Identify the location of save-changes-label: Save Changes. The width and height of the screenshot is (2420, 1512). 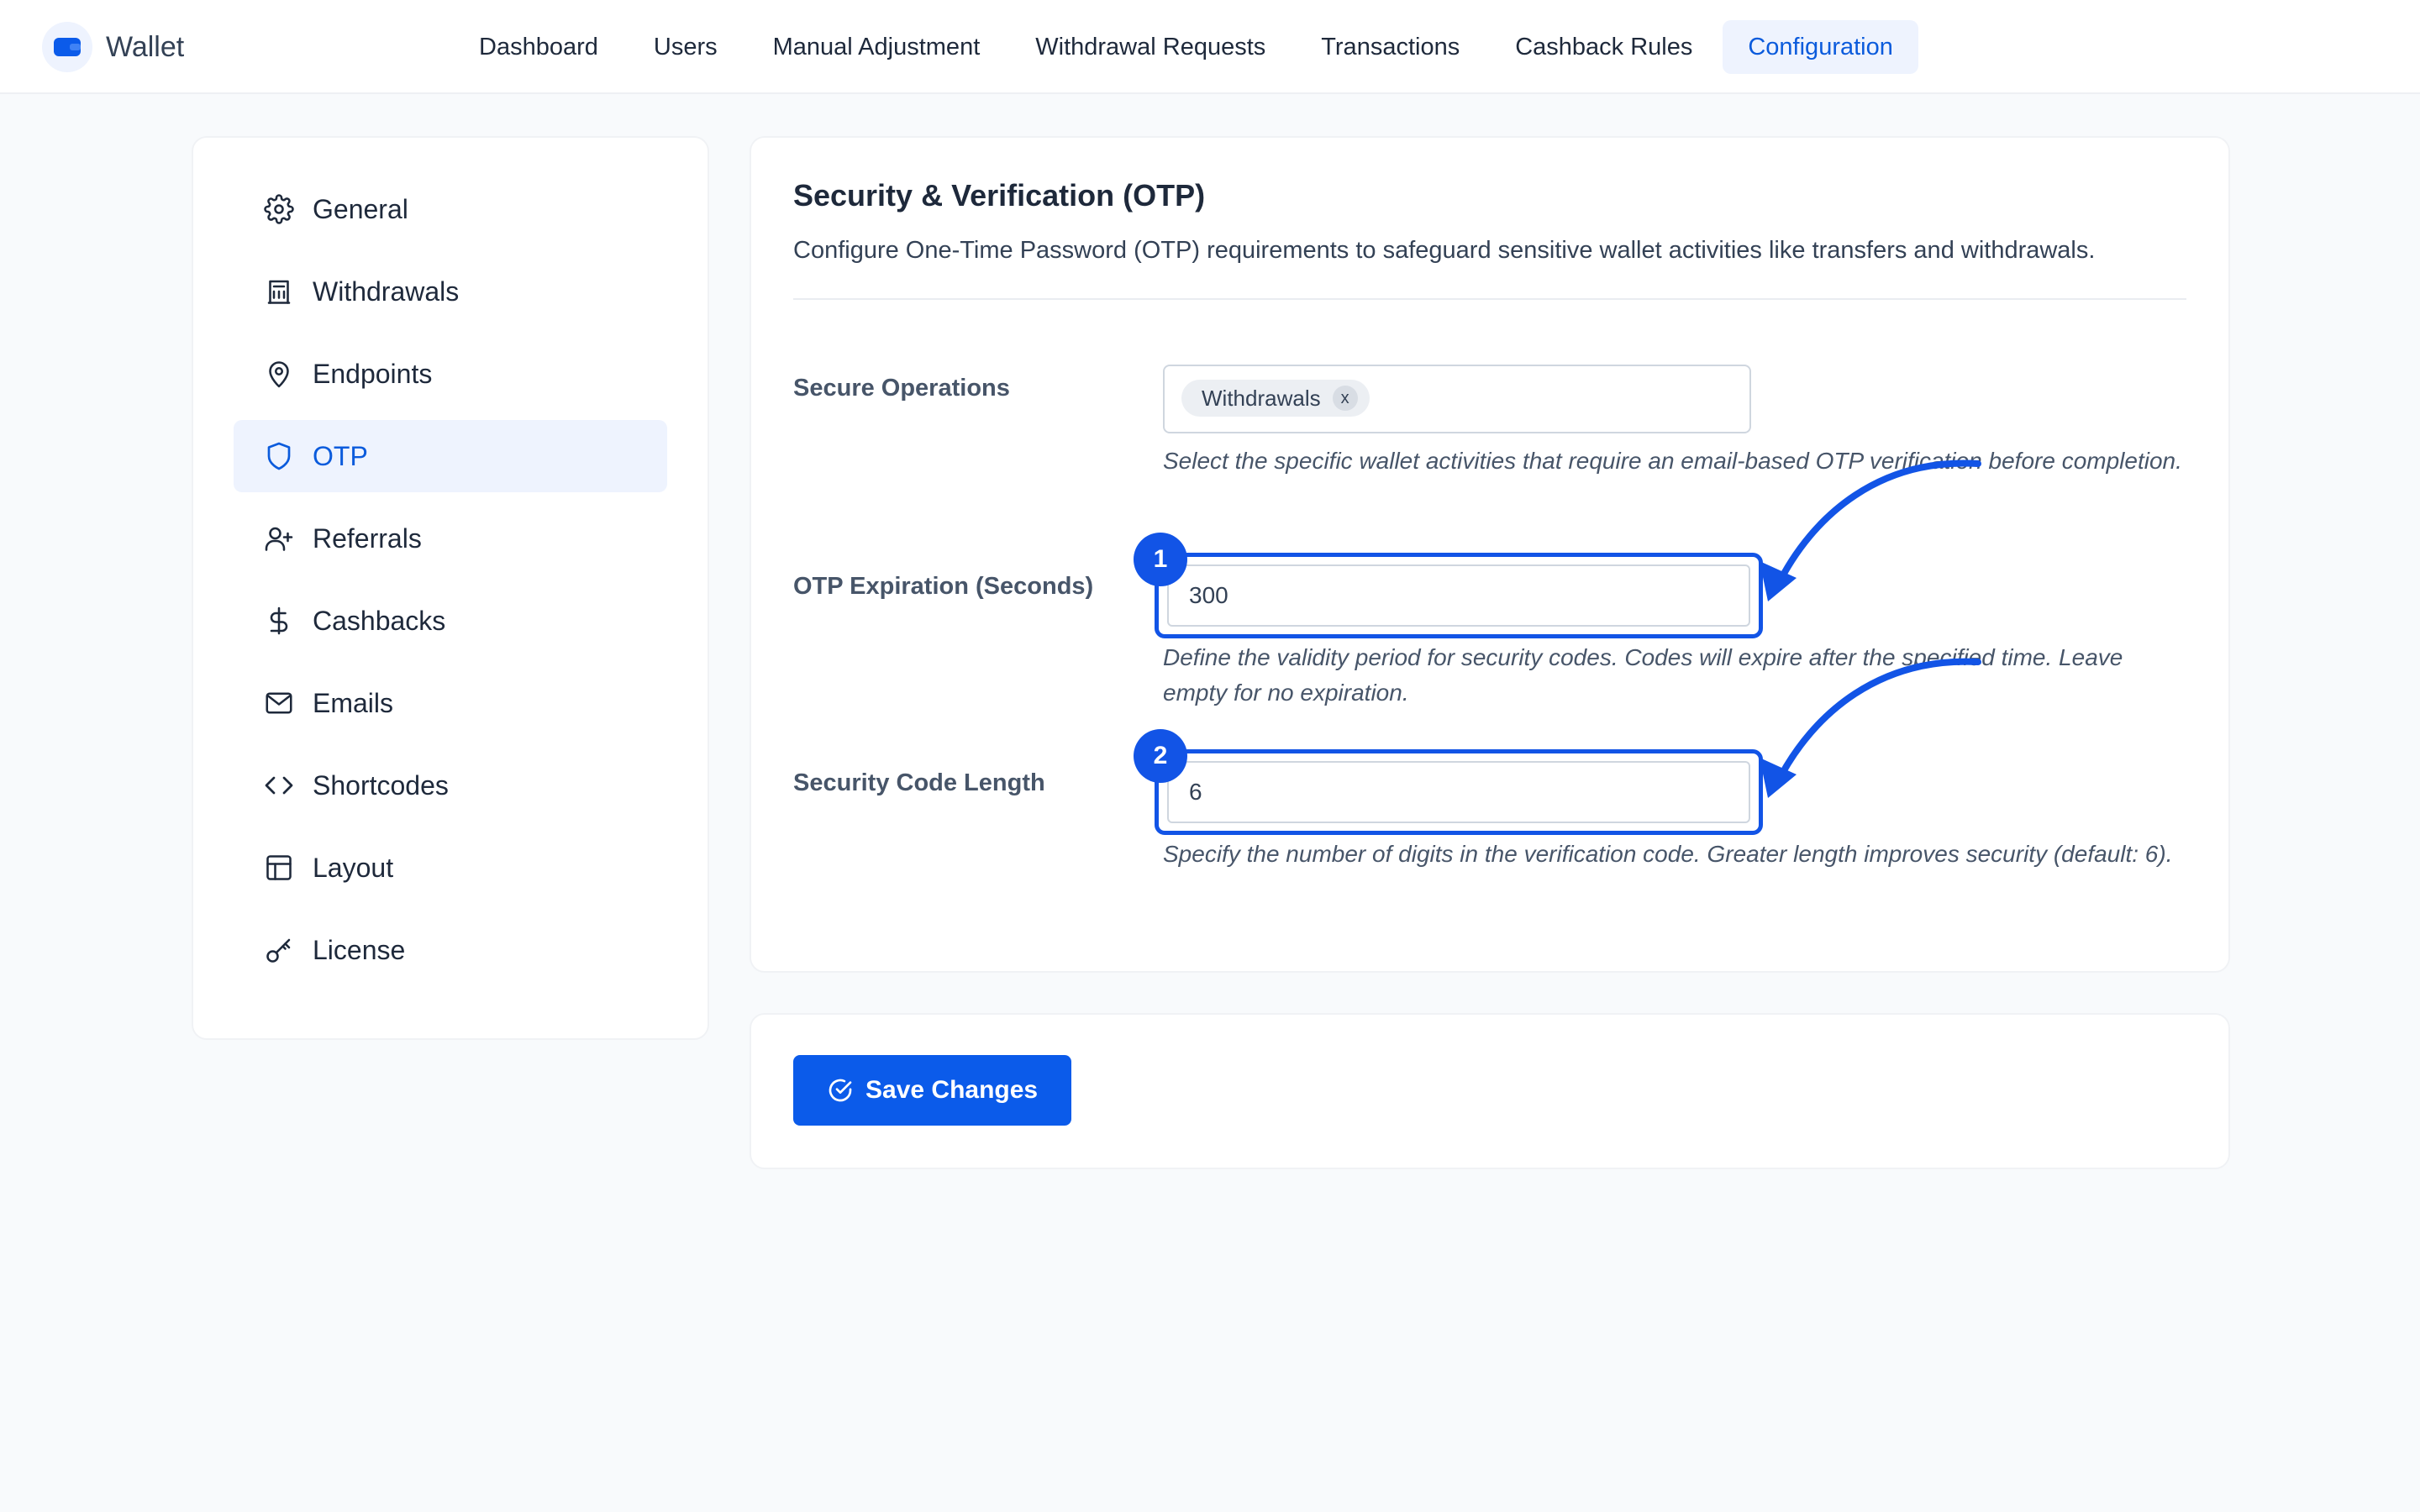
(952, 1090).